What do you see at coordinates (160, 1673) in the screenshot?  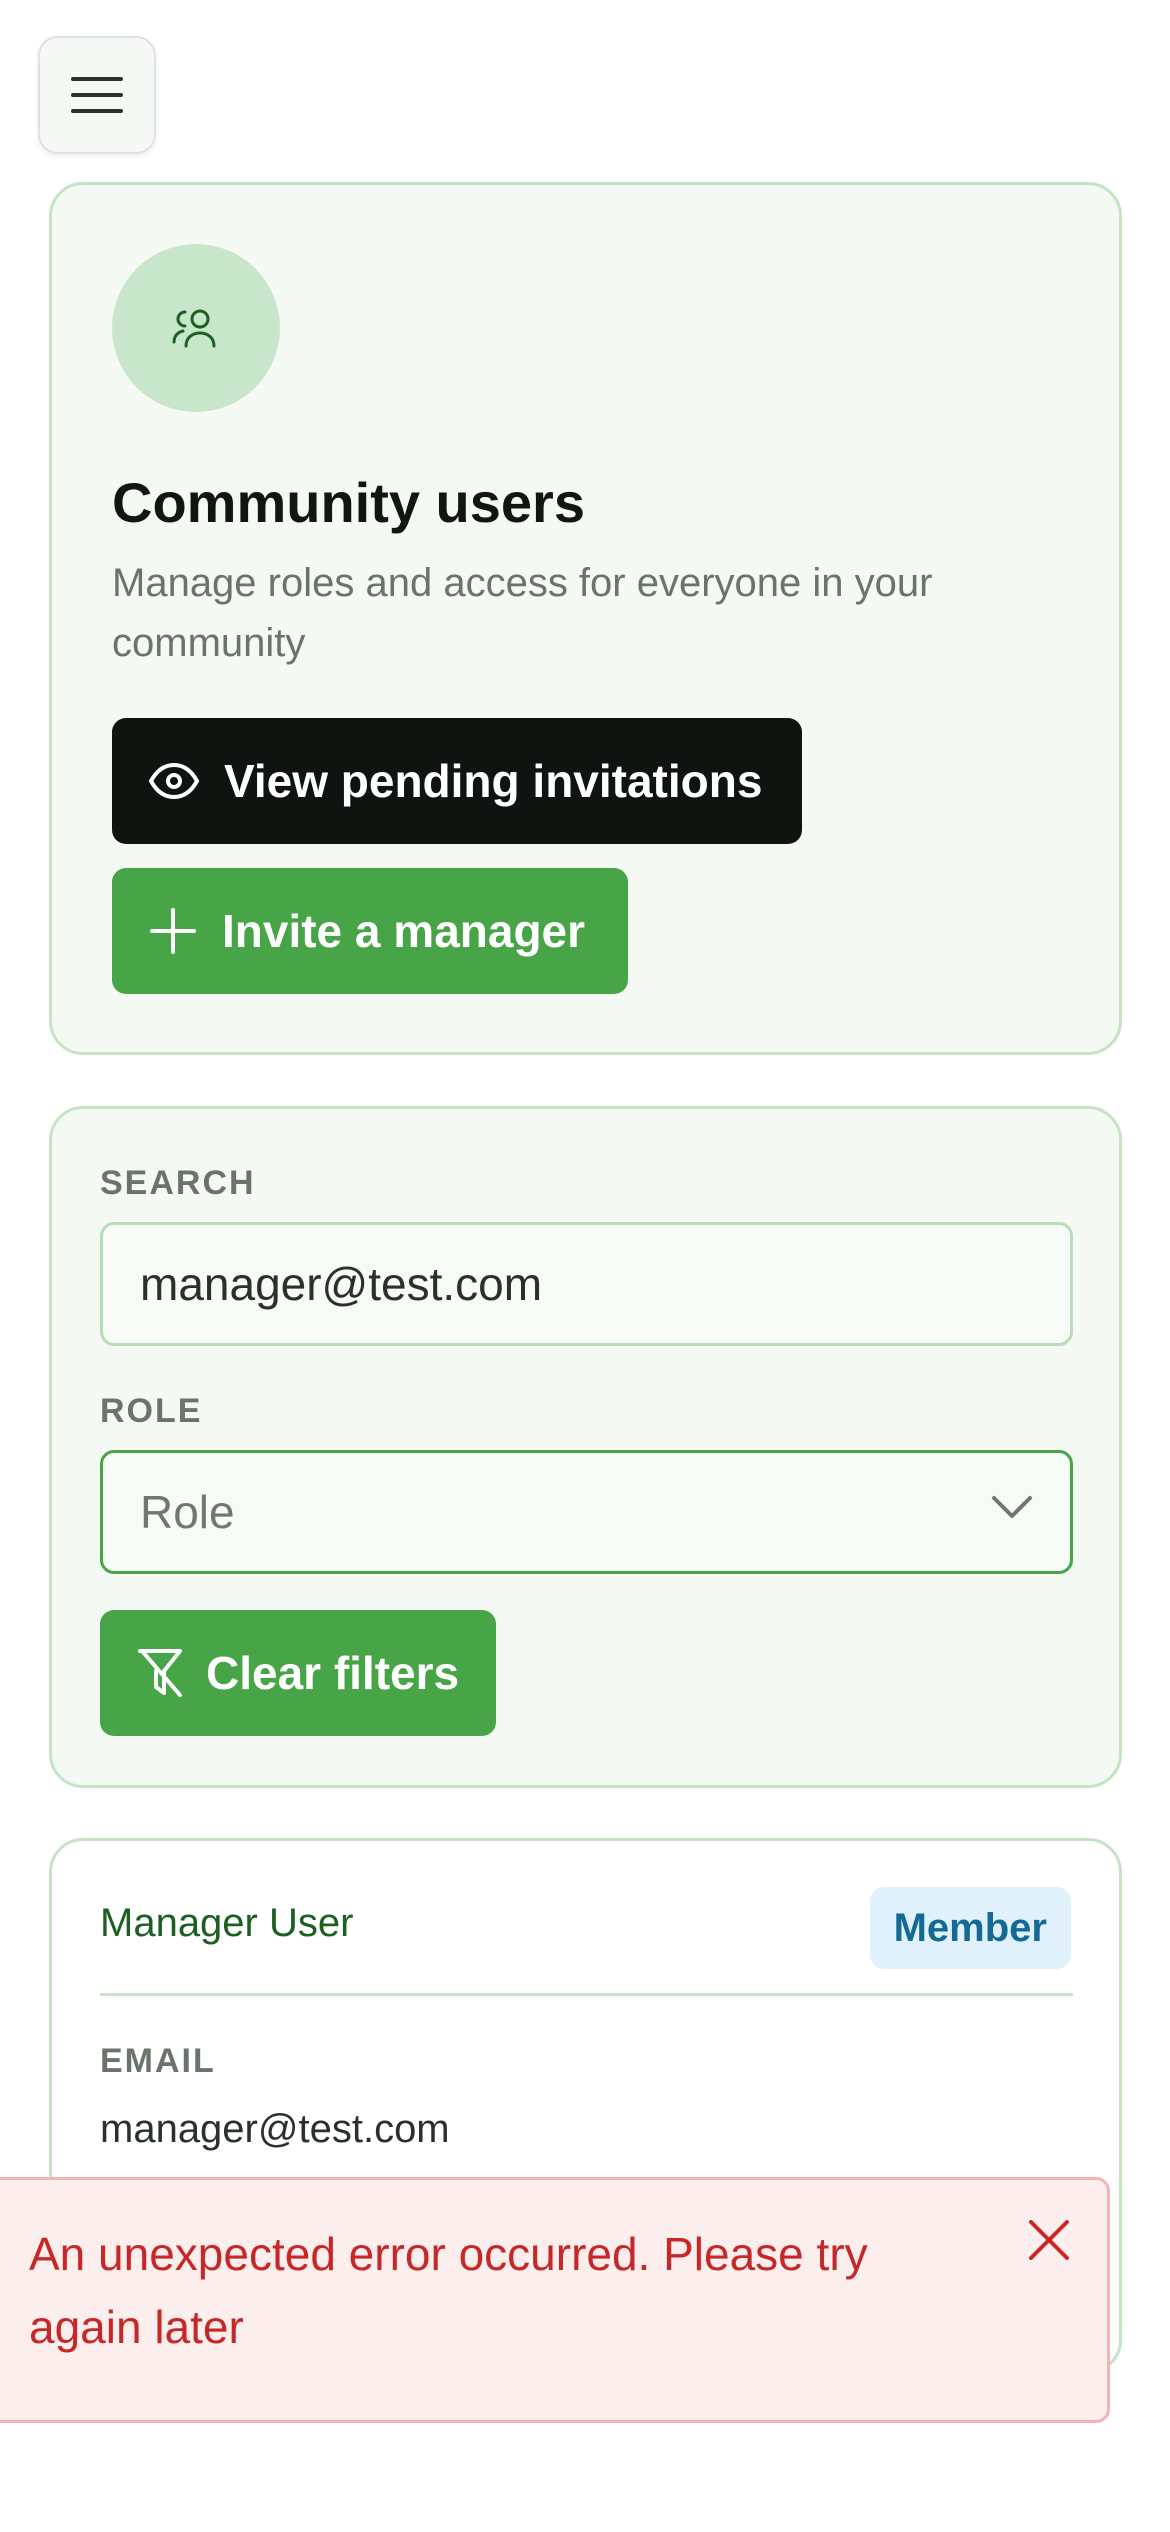 I see `filter-off-icon` at bounding box center [160, 1673].